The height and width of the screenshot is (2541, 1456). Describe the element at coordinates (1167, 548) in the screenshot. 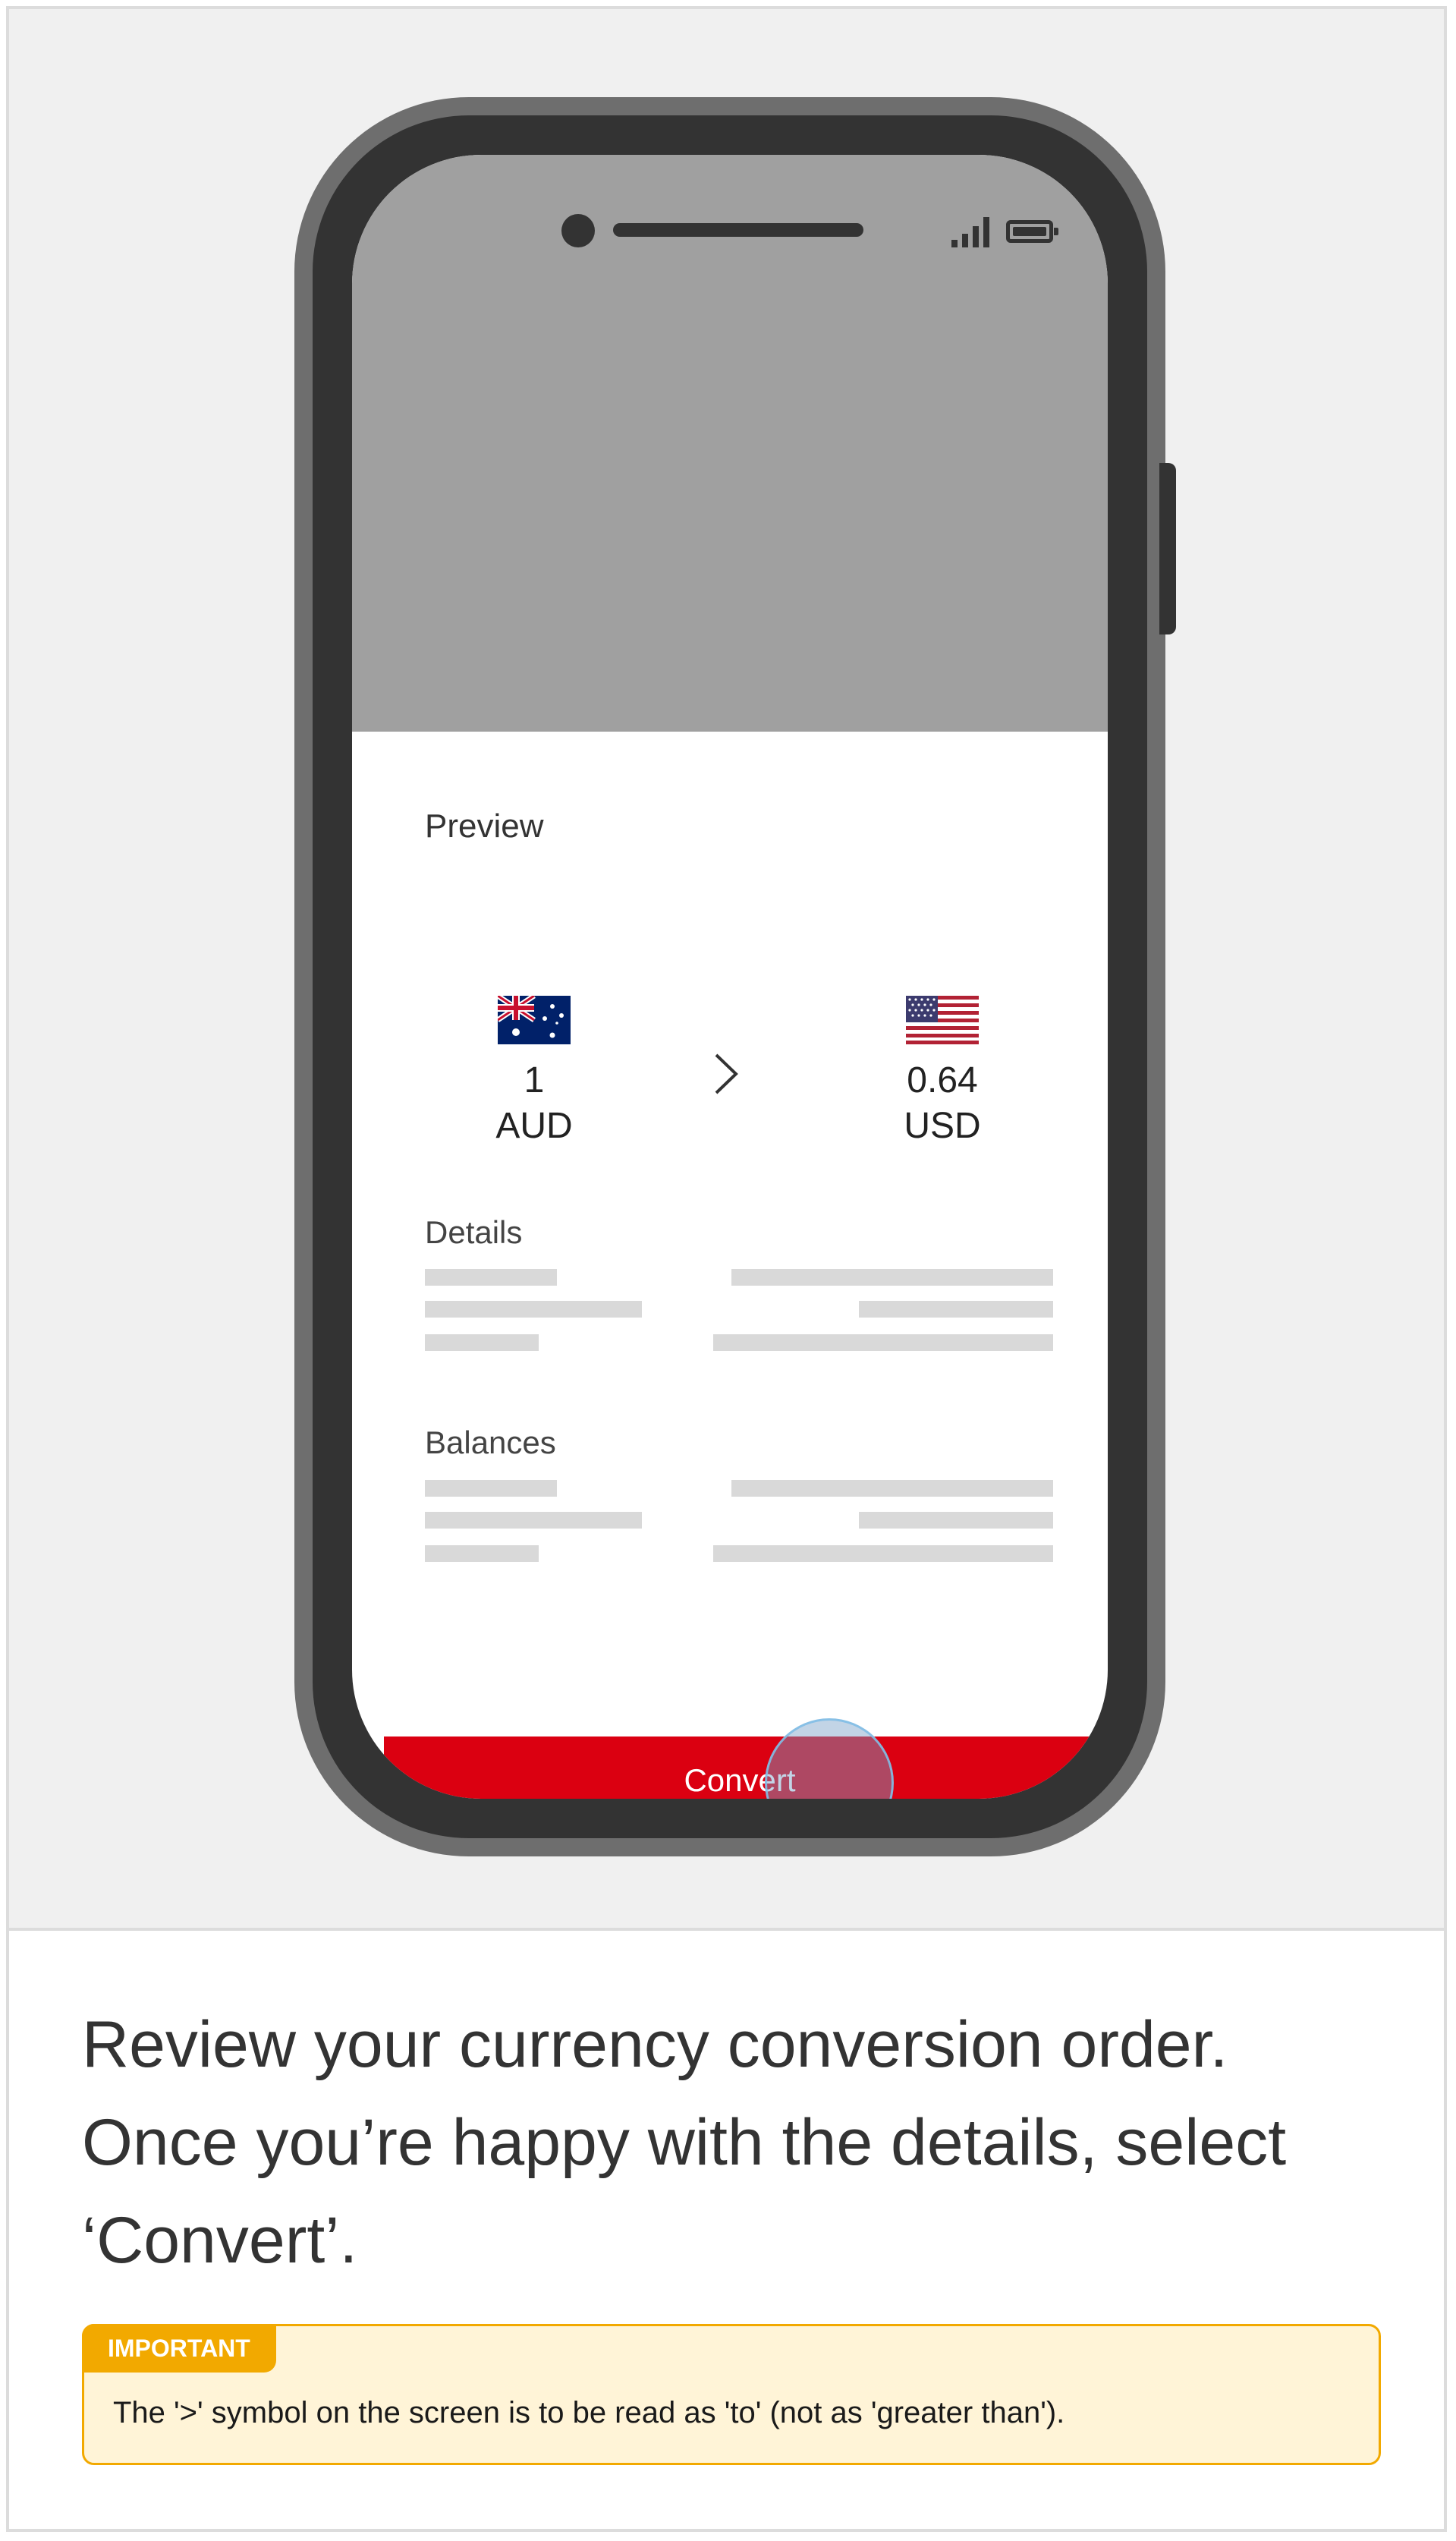

I see `phone-side-button` at that location.